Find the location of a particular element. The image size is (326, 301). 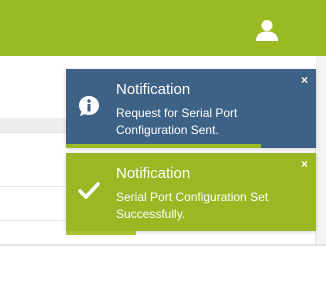

user-icon is located at coordinates (267, 30).